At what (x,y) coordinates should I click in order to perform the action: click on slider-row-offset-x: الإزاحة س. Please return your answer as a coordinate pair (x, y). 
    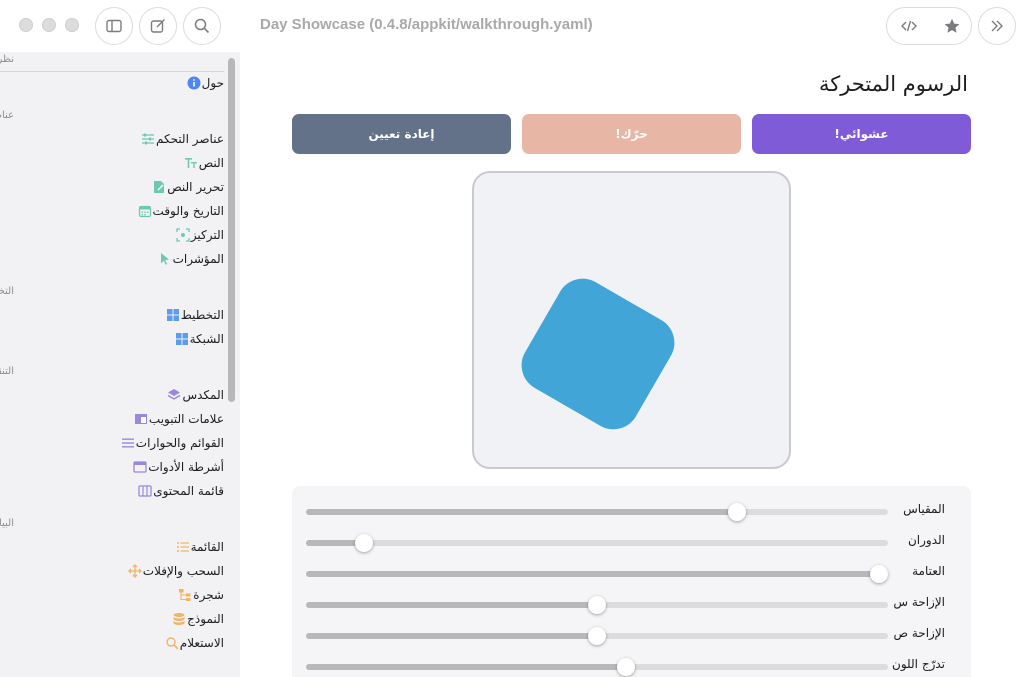
    Looking at the image, I should click on (631, 603).